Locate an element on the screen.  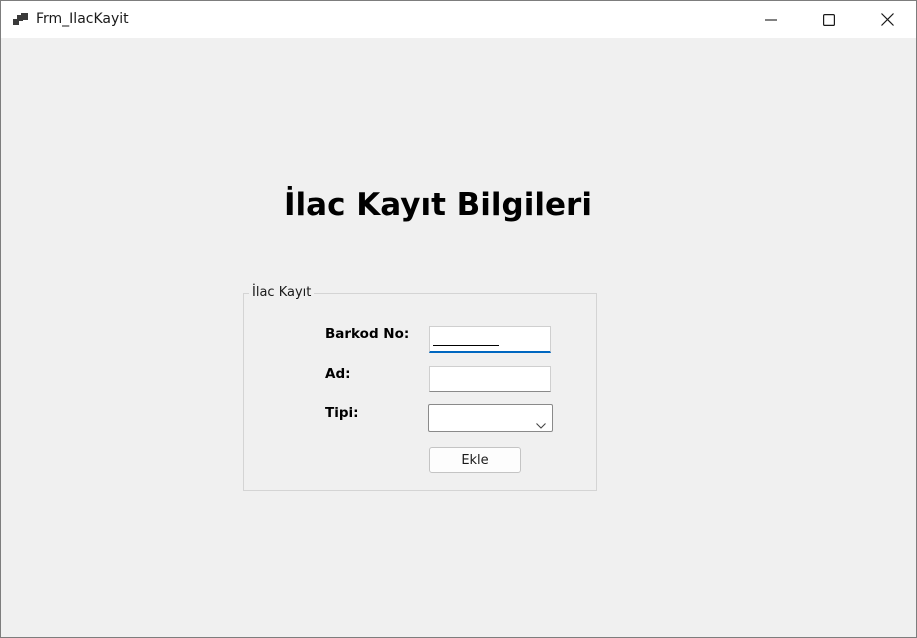
title-bar: Frm_IlacKayit is located at coordinates (458, 19).